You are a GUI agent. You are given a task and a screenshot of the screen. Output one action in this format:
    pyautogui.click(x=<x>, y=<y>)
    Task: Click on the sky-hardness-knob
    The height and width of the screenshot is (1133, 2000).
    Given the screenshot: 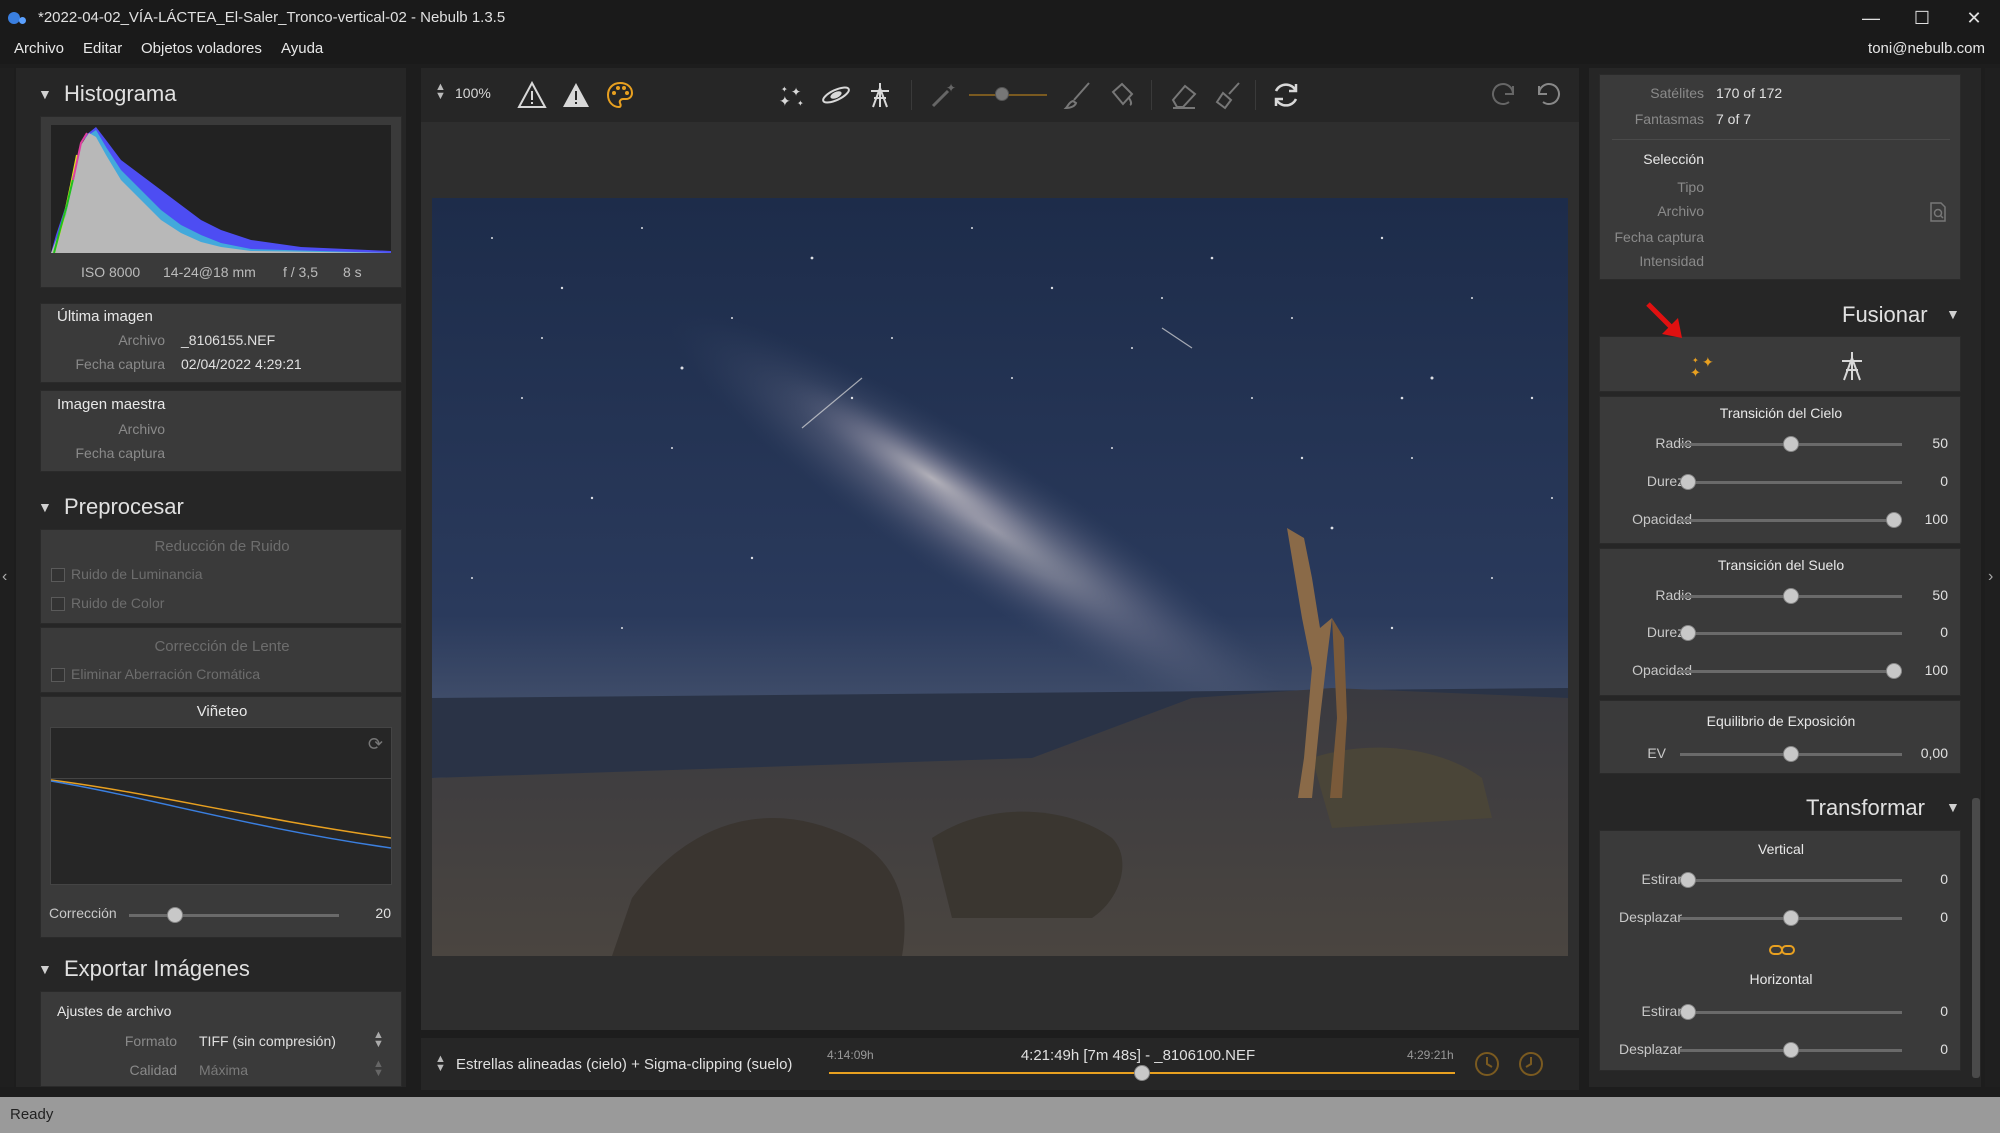 What is the action you would take?
    pyautogui.click(x=1688, y=482)
    